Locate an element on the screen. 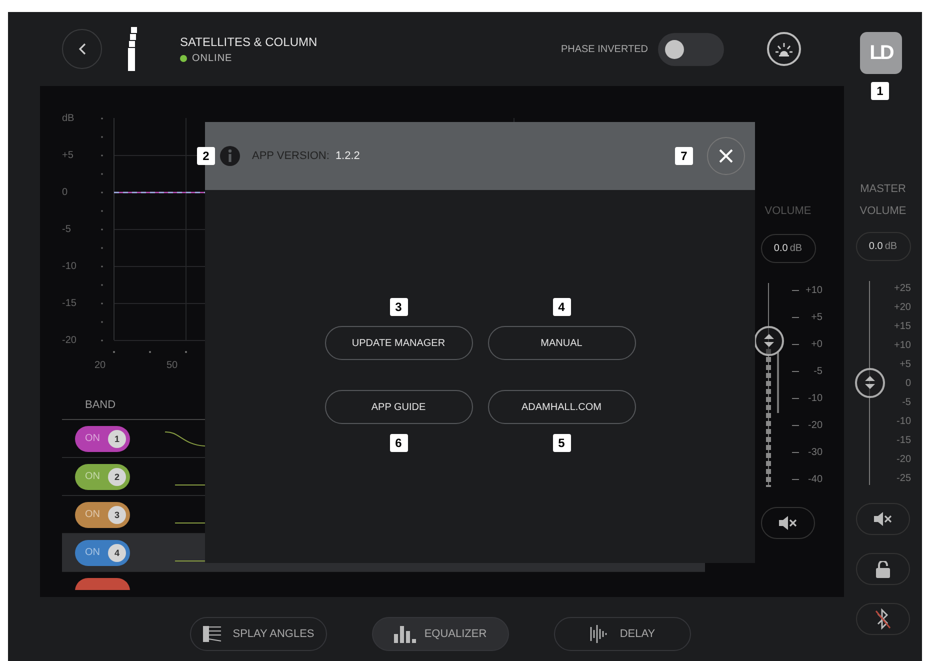 This screenshot has width=940, height=661. scale-label: +0 is located at coordinates (816, 344).